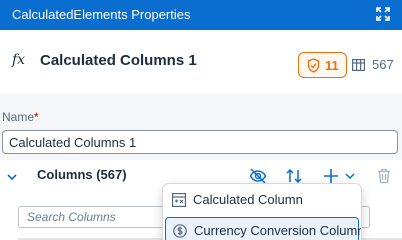 The width and height of the screenshot is (402, 240). Describe the element at coordinates (248, 199) in the screenshot. I see `menu-item-label: Calculated Column` at that location.